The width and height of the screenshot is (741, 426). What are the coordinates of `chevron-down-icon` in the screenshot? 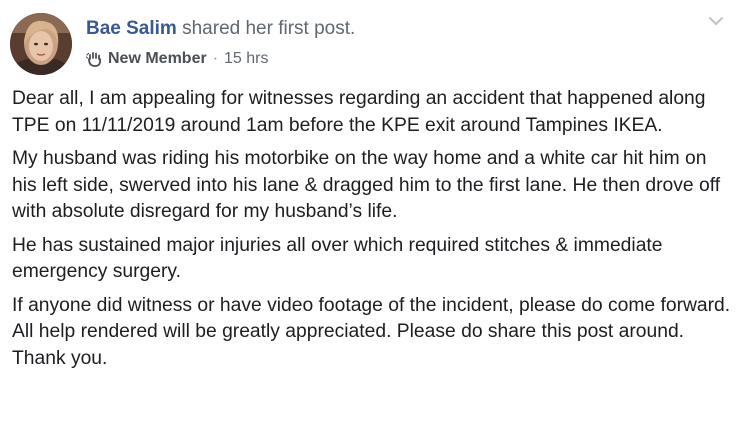 It's located at (716, 21).